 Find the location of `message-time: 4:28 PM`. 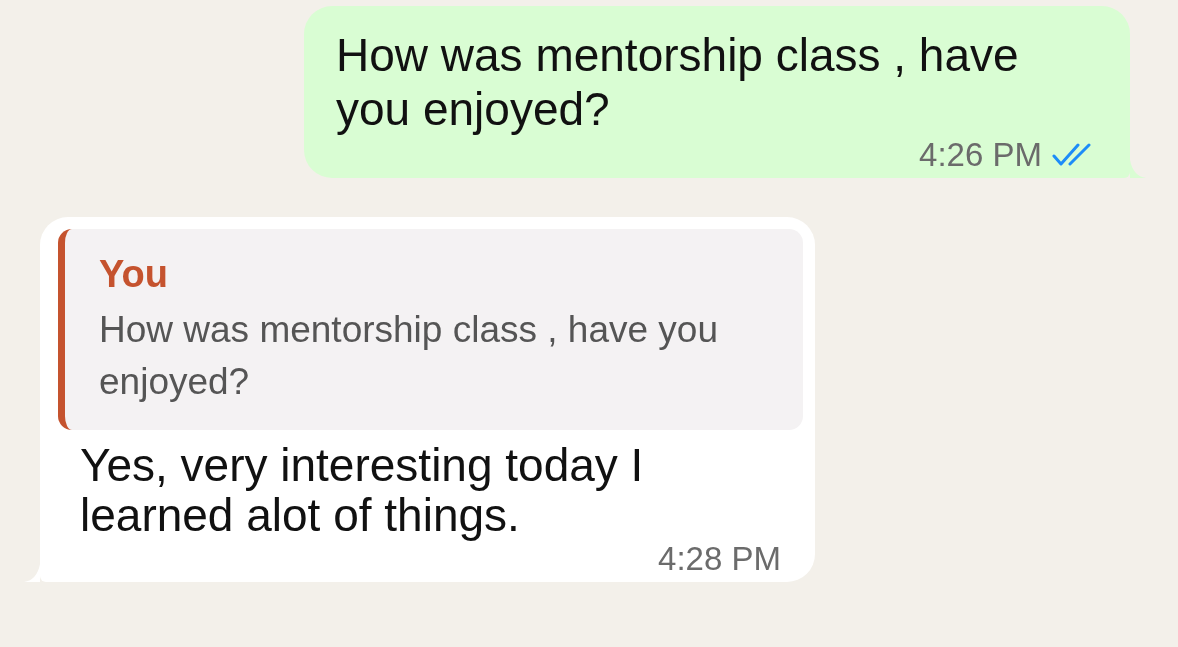

message-time: 4:28 PM is located at coordinates (719, 559).